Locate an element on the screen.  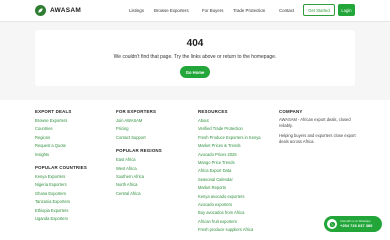
company-heading: COMPANY is located at coordinates (291, 111).